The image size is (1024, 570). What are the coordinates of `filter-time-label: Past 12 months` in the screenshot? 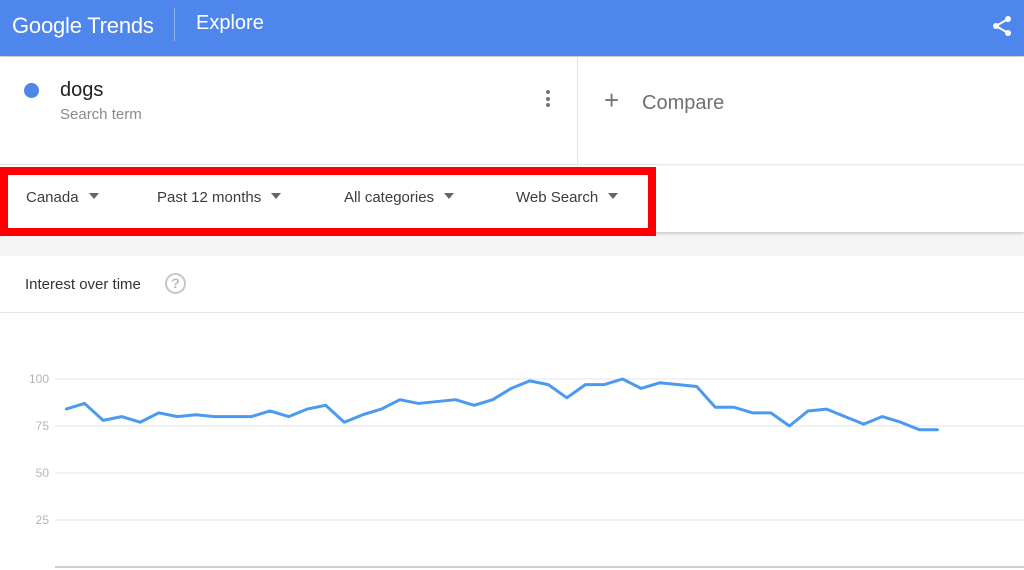 It's located at (209, 197).